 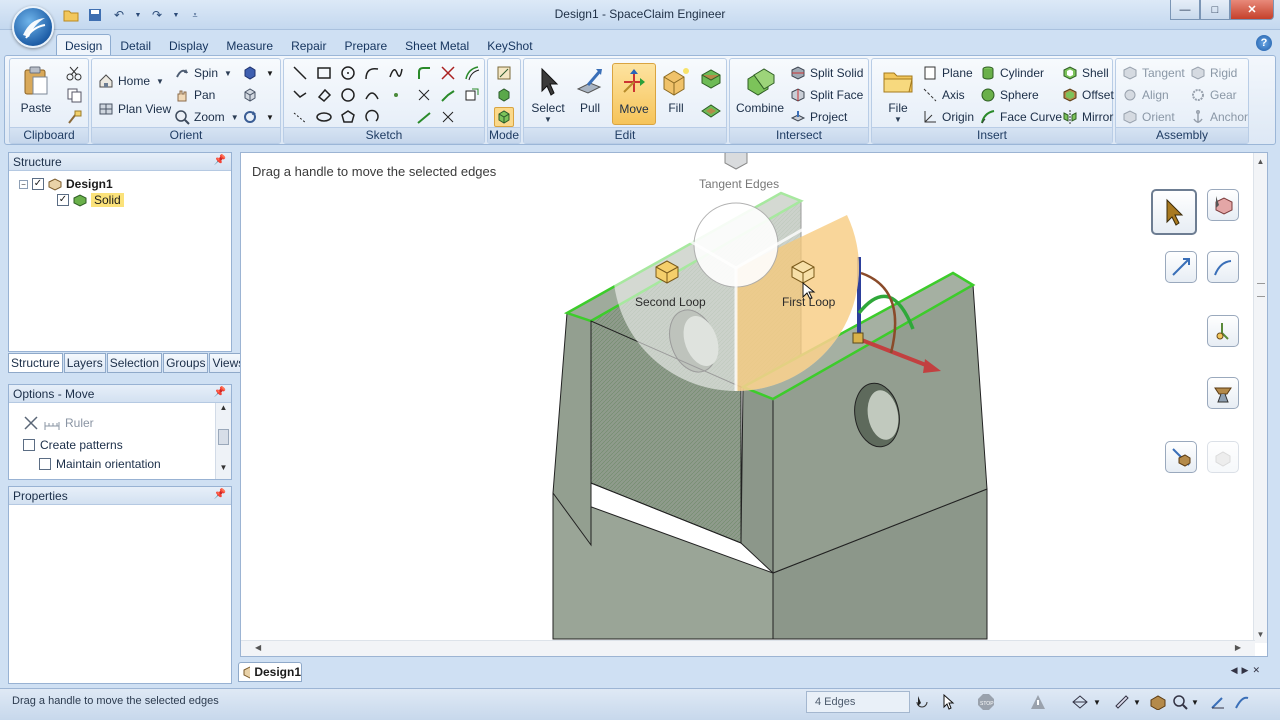 What do you see at coordinates (372, 73) in the screenshot?
I see `tangent-arc-icon` at bounding box center [372, 73].